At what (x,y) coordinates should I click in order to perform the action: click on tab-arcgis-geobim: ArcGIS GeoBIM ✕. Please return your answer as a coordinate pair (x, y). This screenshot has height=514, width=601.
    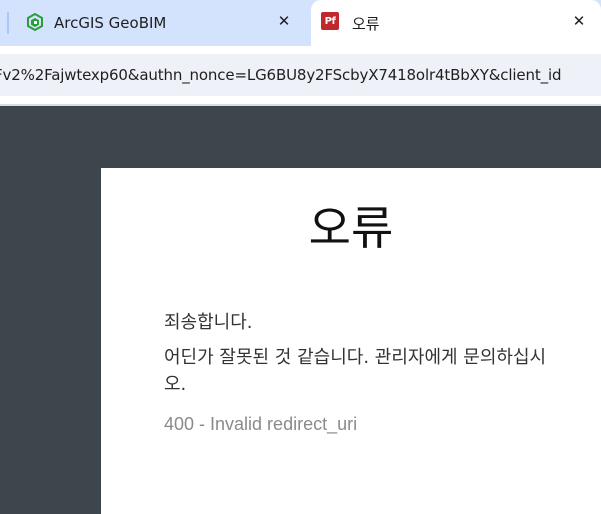
    Looking at the image, I should click on (159, 23).